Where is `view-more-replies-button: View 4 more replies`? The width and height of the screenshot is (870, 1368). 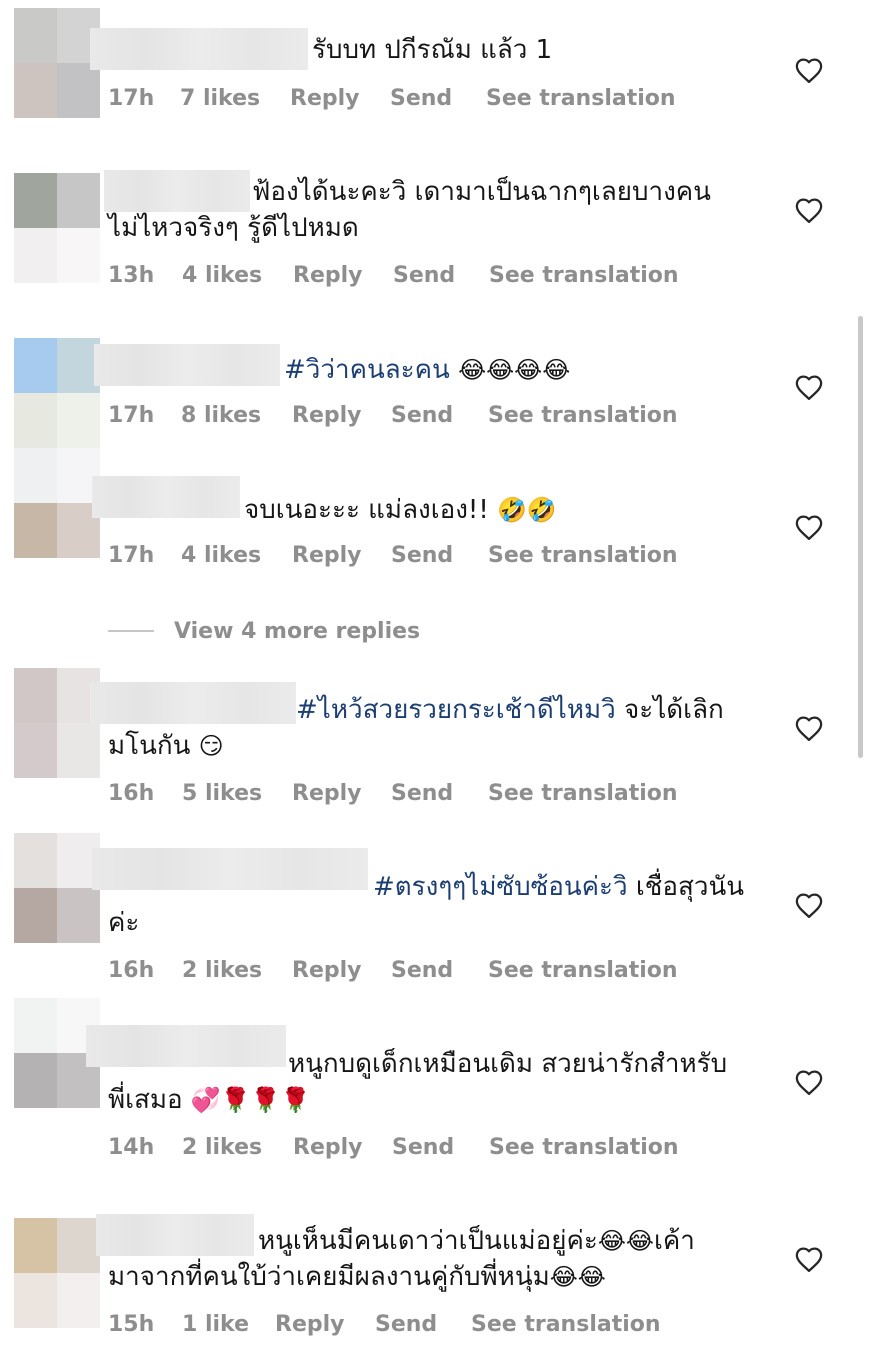
view-more-replies-button: View 4 more replies is located at coordinates (264, 631).